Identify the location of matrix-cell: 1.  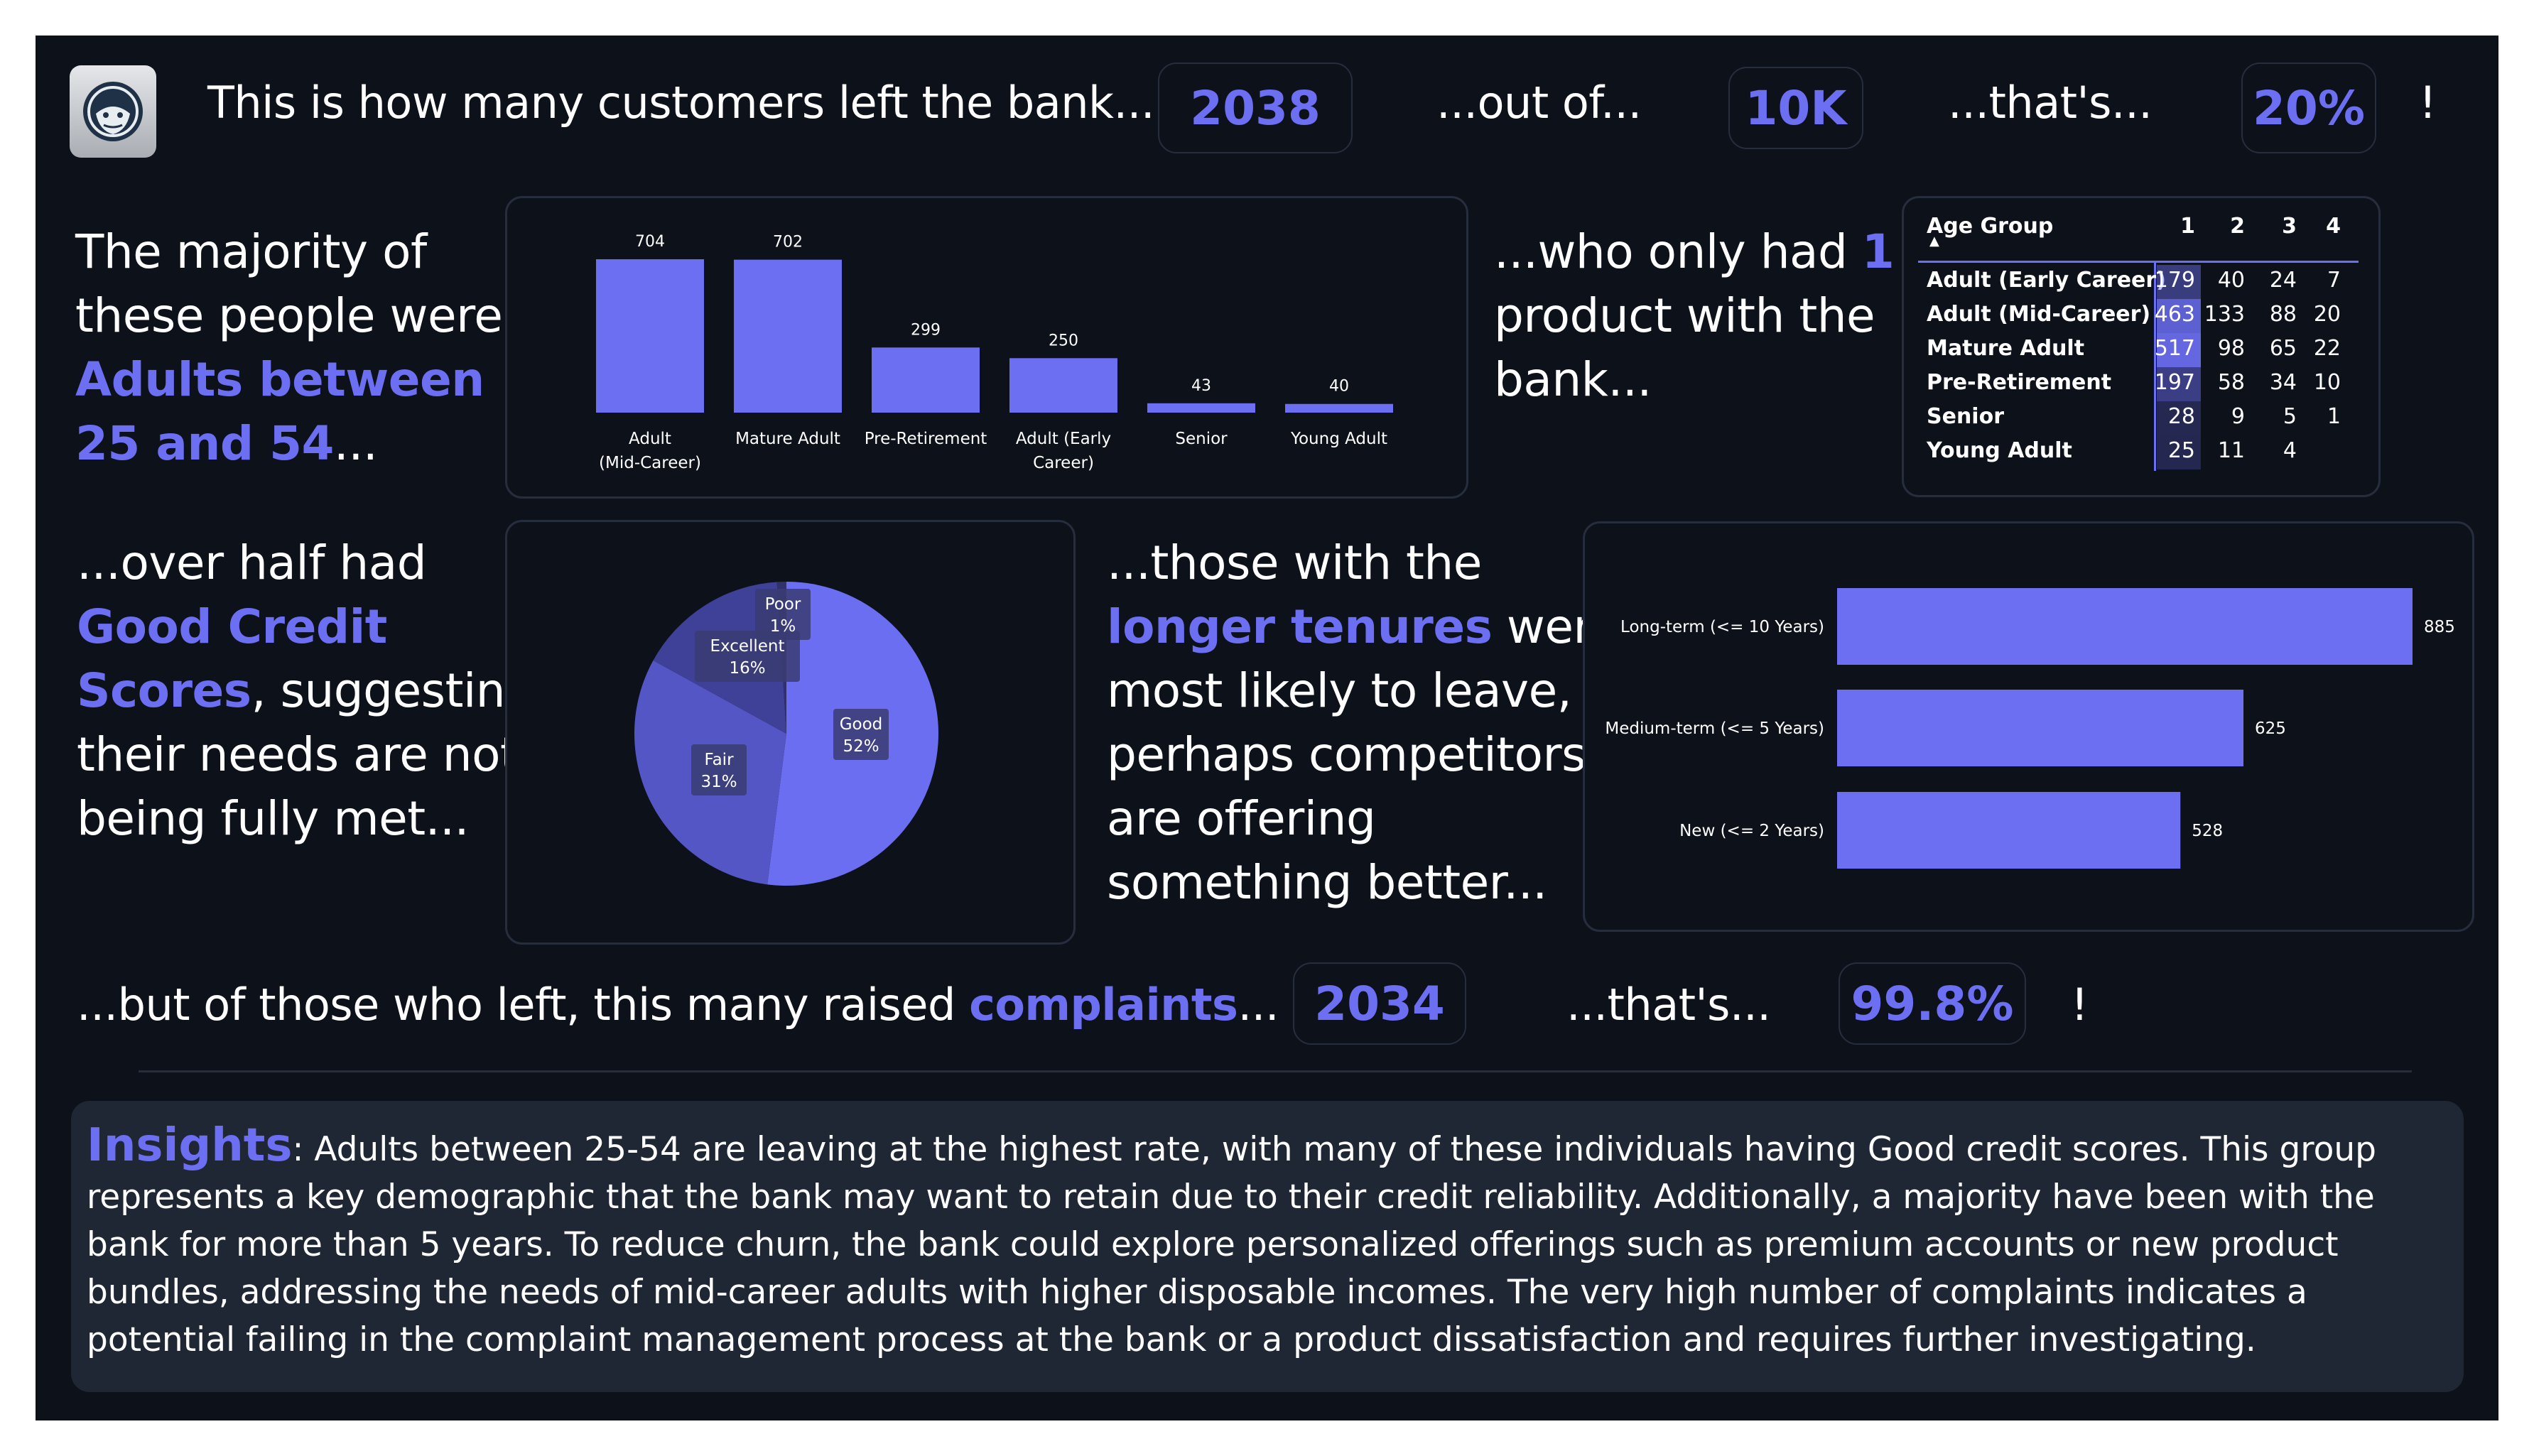
(2334, 416).